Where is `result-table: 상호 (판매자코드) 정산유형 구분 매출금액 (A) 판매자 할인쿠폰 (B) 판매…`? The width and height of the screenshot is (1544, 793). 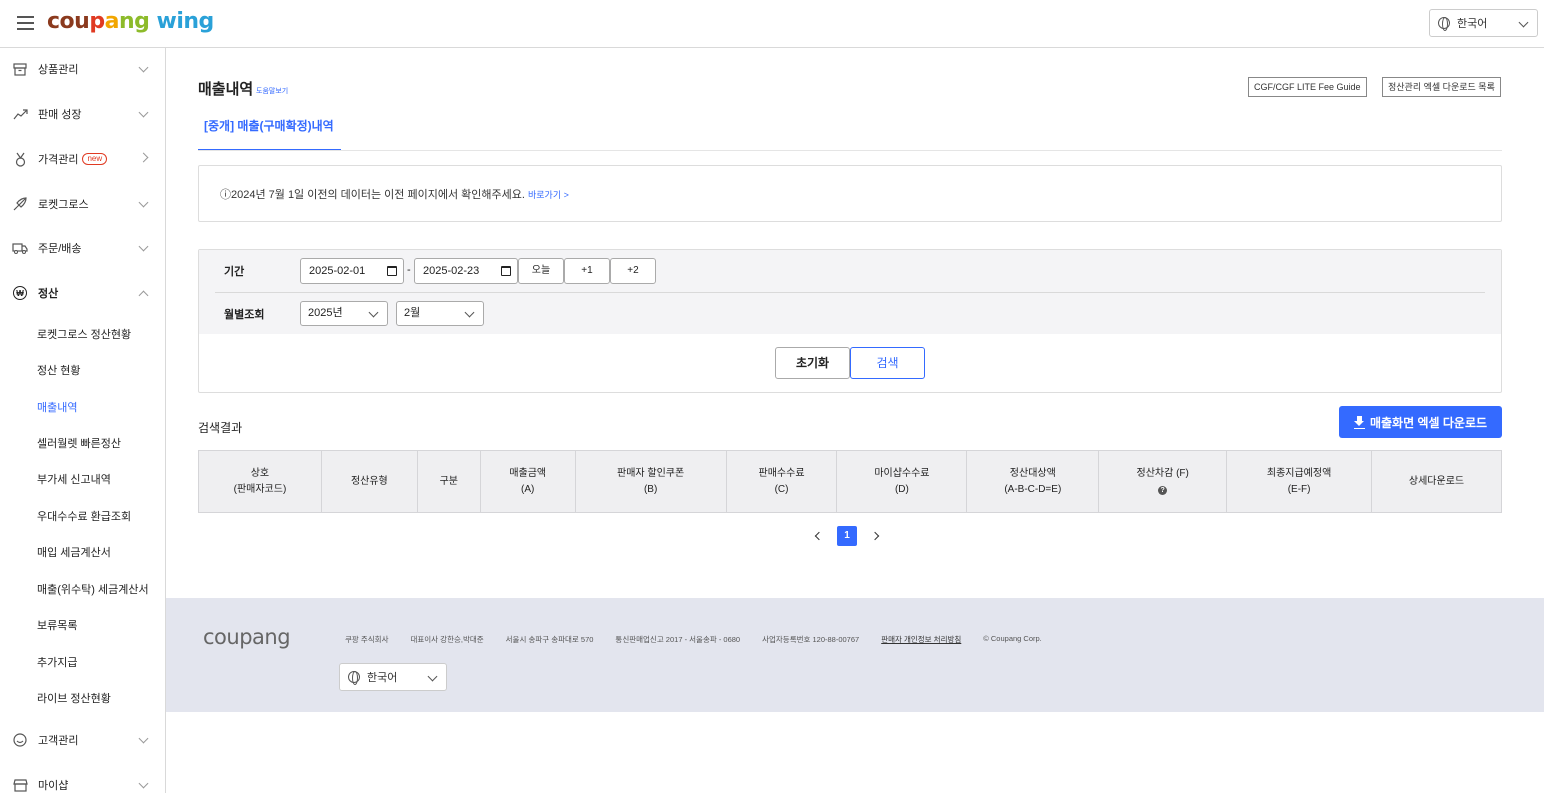
result-table: 상호 (판매자코드) 정산유형 구분 매출금액 (A) 판매자 할인쿠폰 (B) 판매… is located at coordinates (850, 481).